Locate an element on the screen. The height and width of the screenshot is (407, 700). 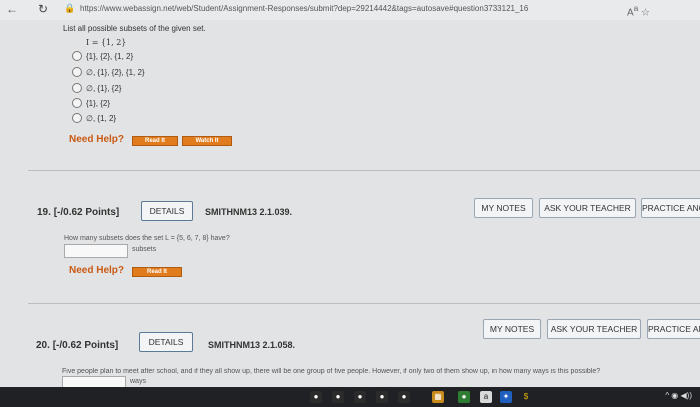
q20-practice-button: PRACTICE ANOTHER is located at coordinates (673, 329).